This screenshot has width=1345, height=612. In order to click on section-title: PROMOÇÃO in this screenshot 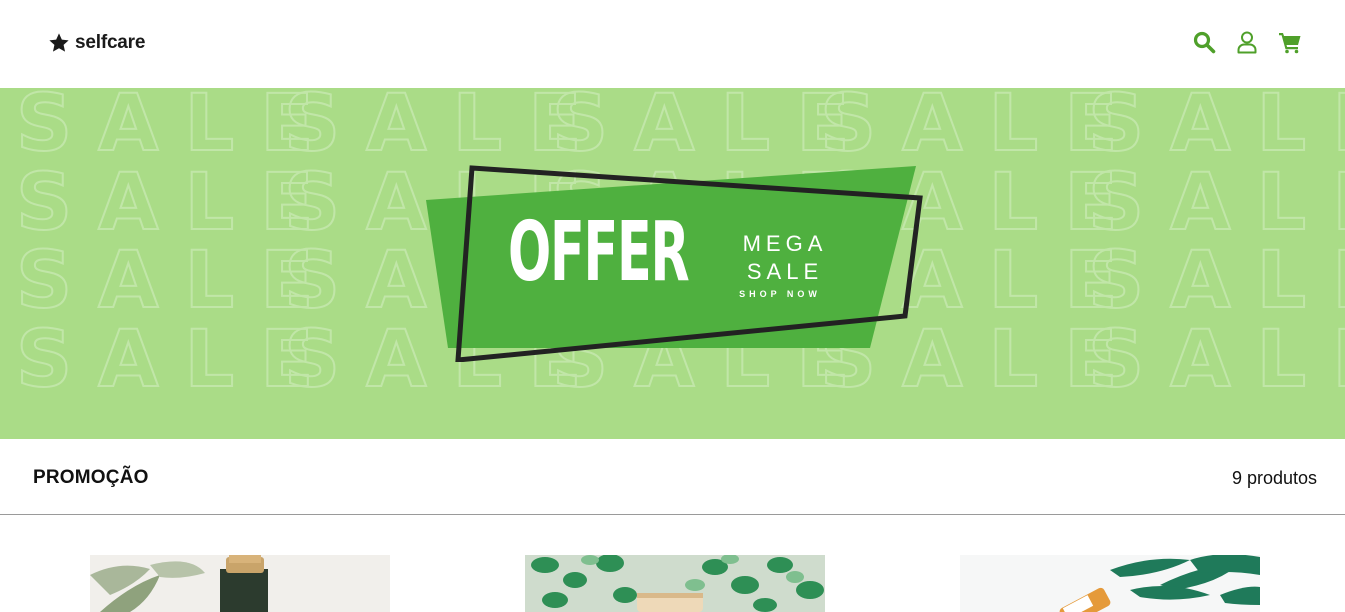, I will do `click(91, 477)`.